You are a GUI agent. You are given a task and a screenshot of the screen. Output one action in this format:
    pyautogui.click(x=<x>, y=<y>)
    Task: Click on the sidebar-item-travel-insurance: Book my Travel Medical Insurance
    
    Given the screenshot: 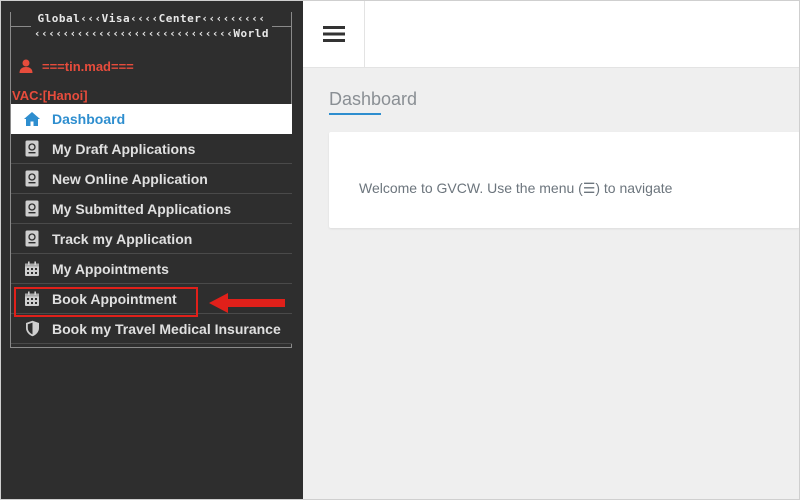 What is the action you would take?
    pyautogui.click(x=151, y=329)
    